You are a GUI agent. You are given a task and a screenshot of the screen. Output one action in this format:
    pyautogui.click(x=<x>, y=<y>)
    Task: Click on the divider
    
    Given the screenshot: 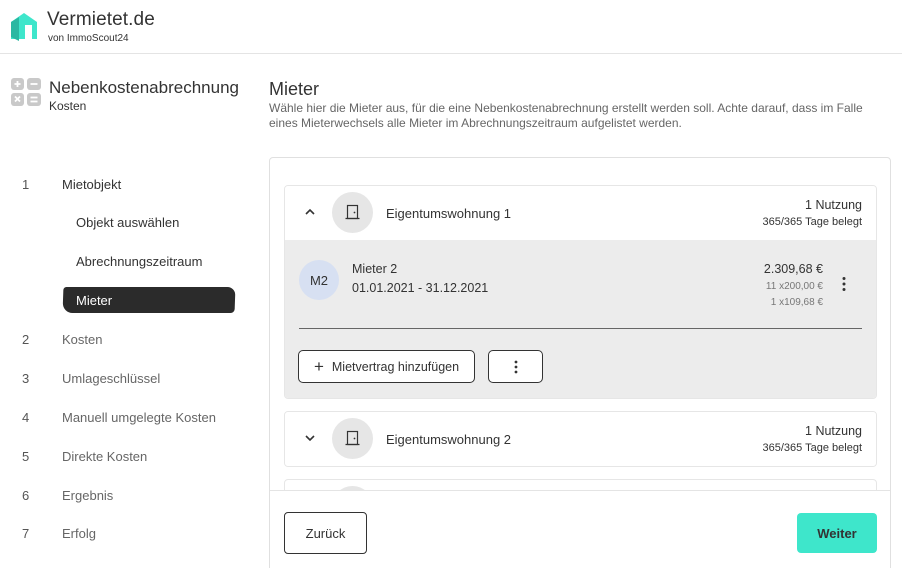 What is the action you would take?
    pyautogui.click(x=580, y=328)
    